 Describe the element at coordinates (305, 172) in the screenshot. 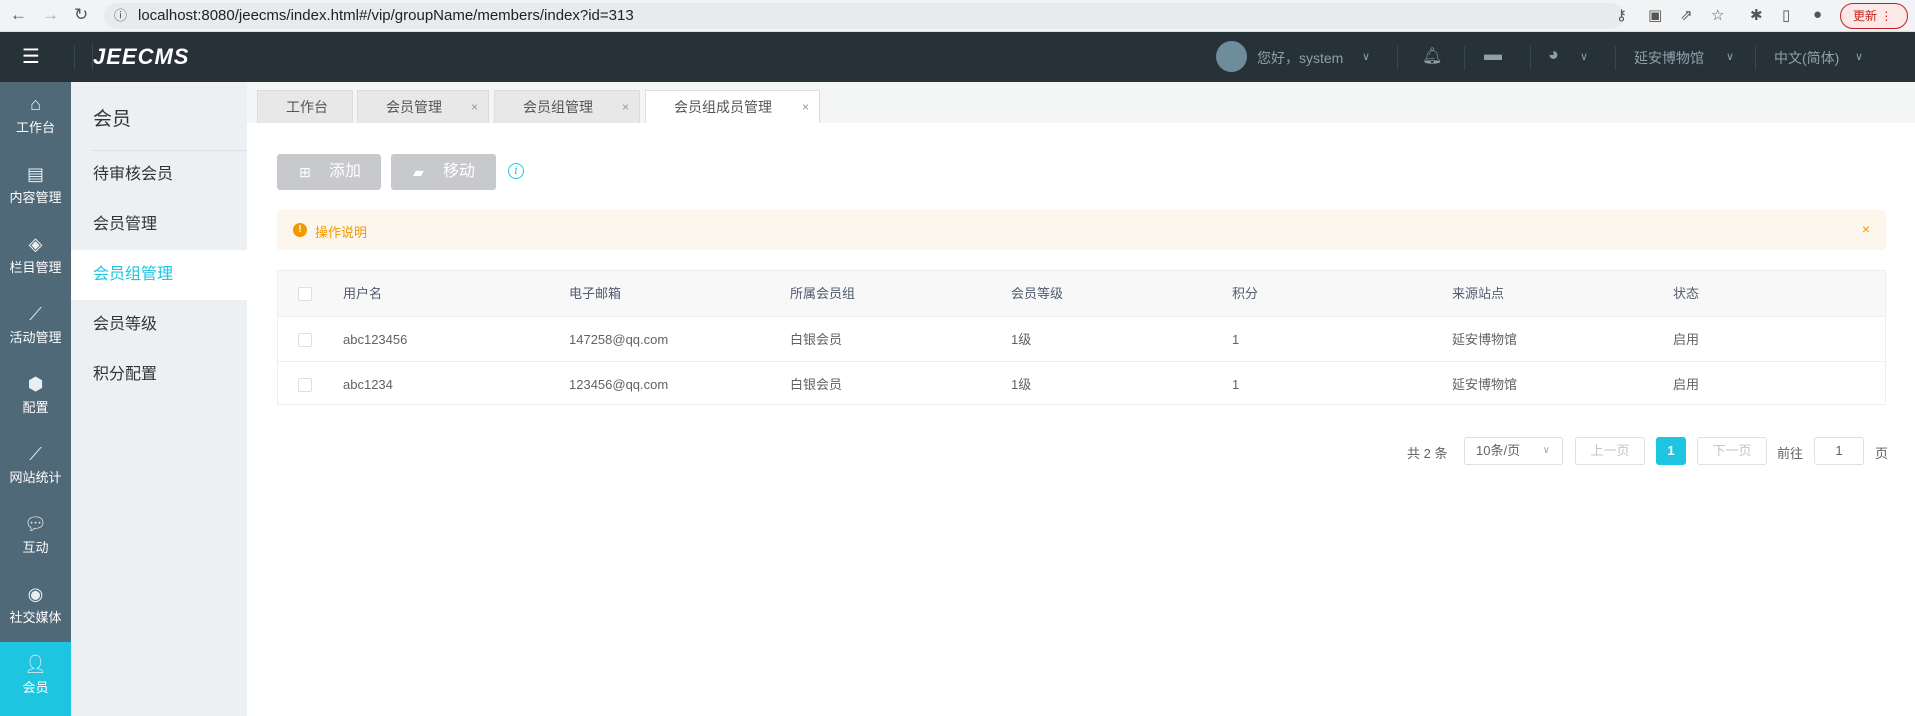

I see `plus-icon: ⊞` at that location.